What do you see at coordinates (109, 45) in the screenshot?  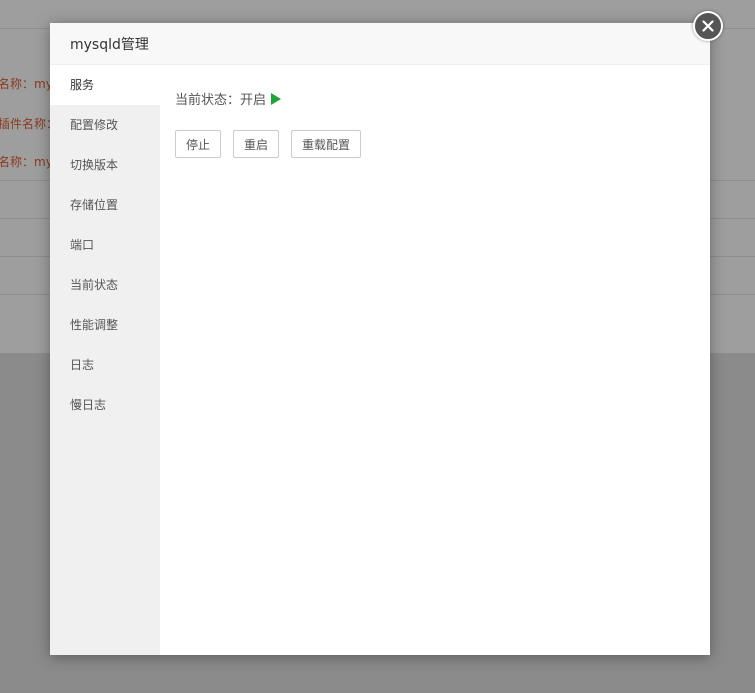 I see `modal-title: mysqld管理` at bounding box center [109, 45].